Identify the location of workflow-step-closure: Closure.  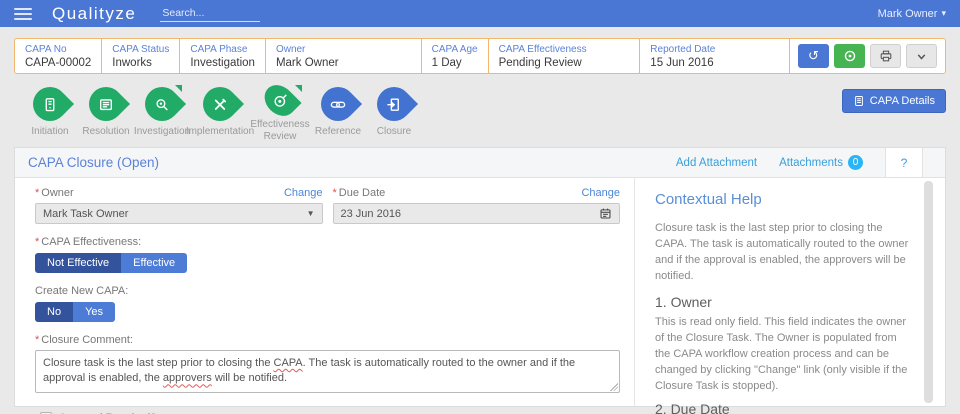
(394, 111).